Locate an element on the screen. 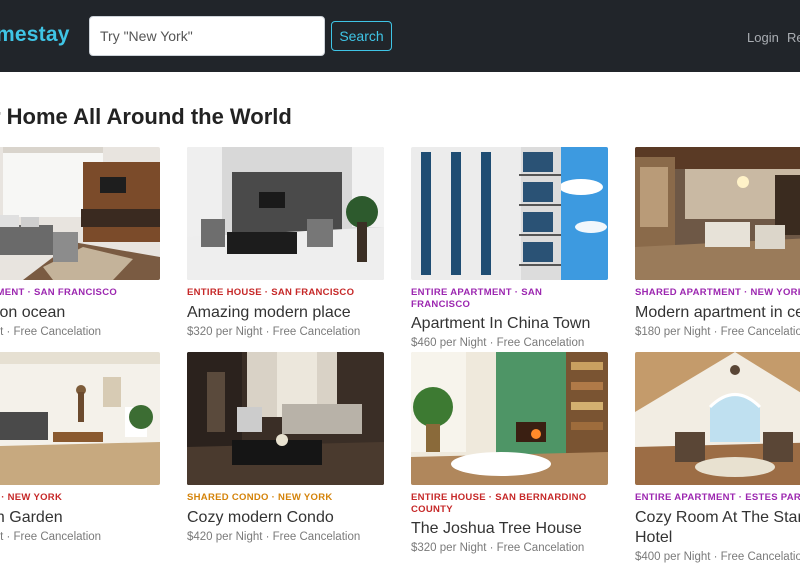 The image size is (800, 570). navbar: mestay Search Login Re is located at coordinates (400, 36).